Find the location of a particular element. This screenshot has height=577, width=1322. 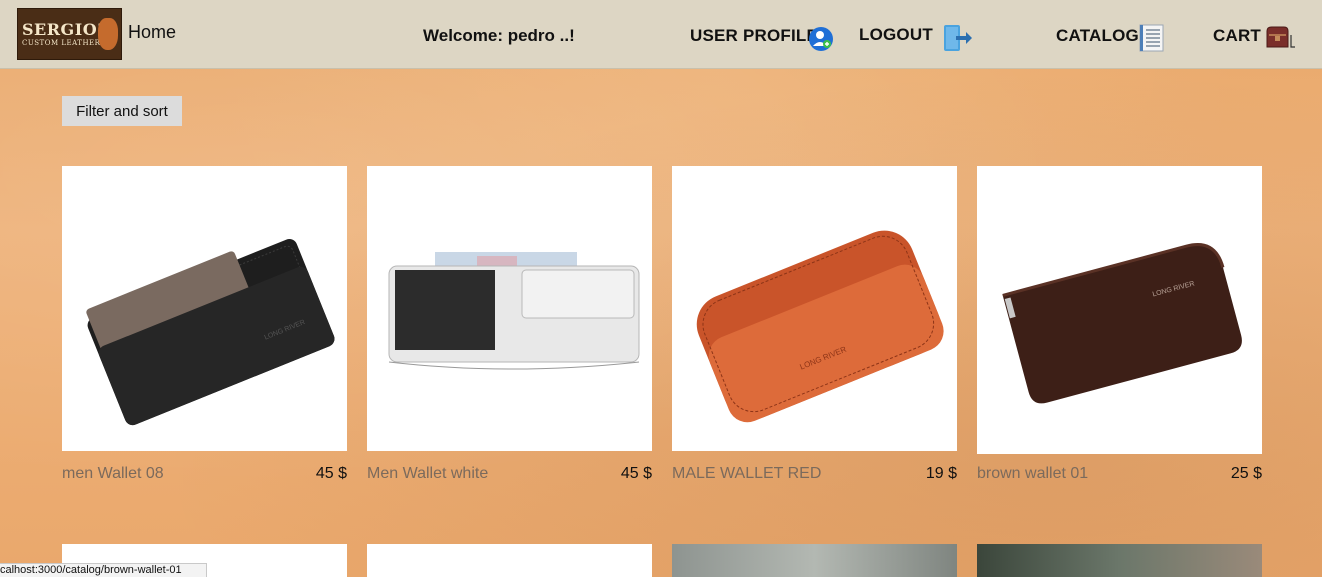

product-name: Men Wallet white is located at coordinates (427, 474).